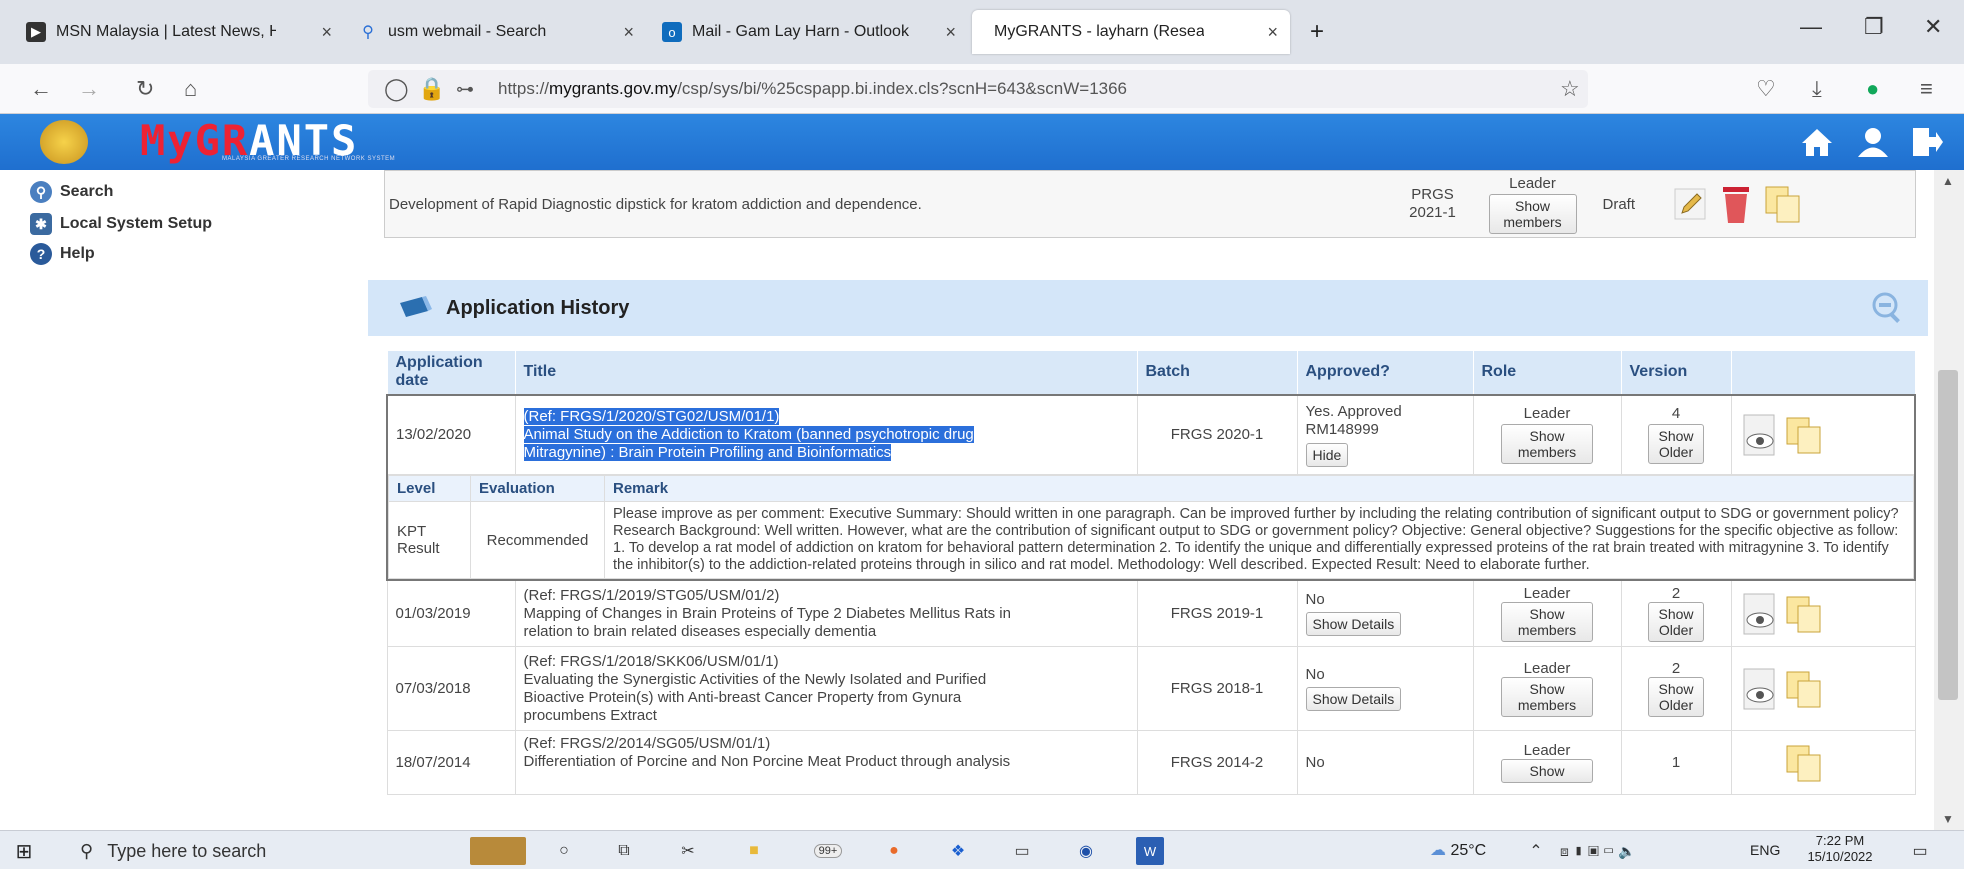 Image resolution: width=1964 pixels, height=869 pixels. I want to click on bookmark-star-icon: ☆, so click(1570, 89).